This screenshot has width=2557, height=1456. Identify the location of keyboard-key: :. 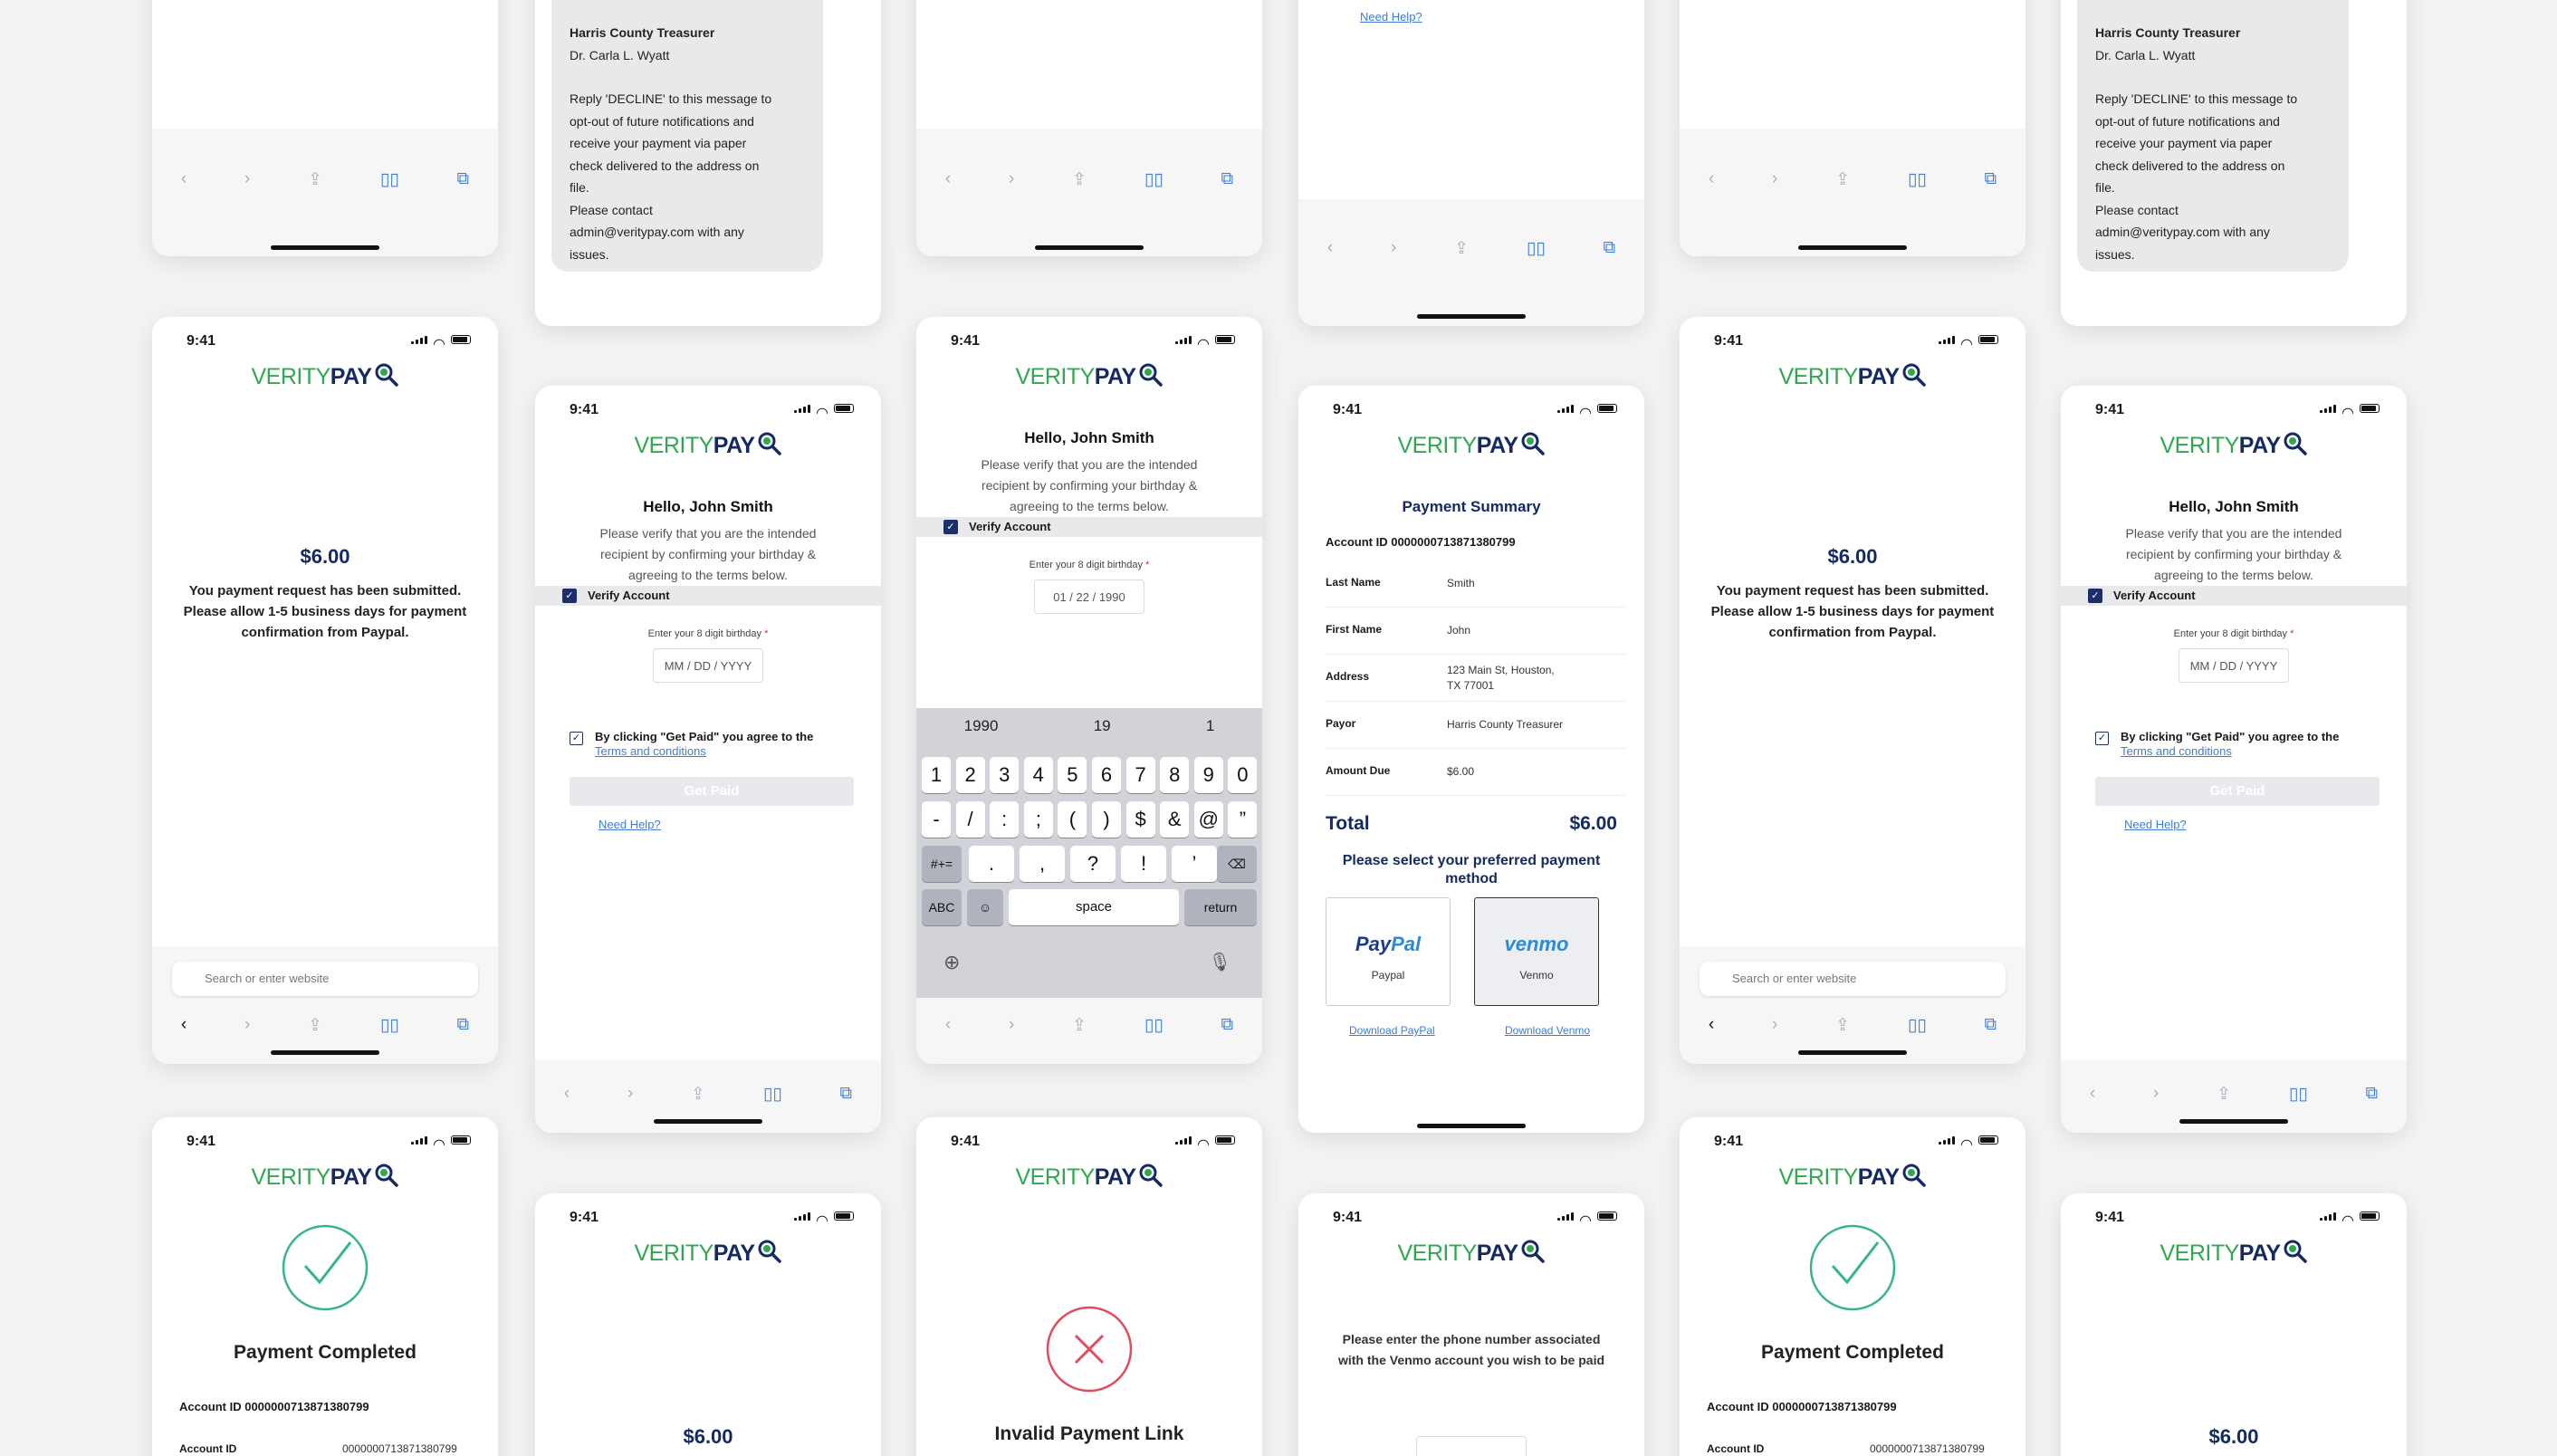
(1005, 819).